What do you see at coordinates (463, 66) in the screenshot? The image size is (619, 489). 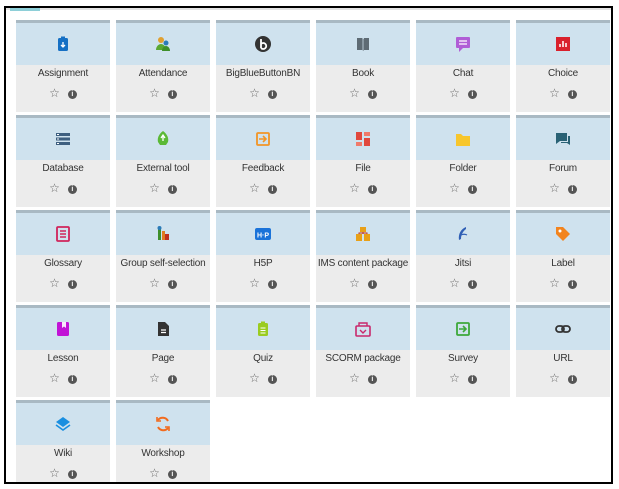 I see `activity-tile-chat: Chat ☆ i` at bounding box center [463, 66].